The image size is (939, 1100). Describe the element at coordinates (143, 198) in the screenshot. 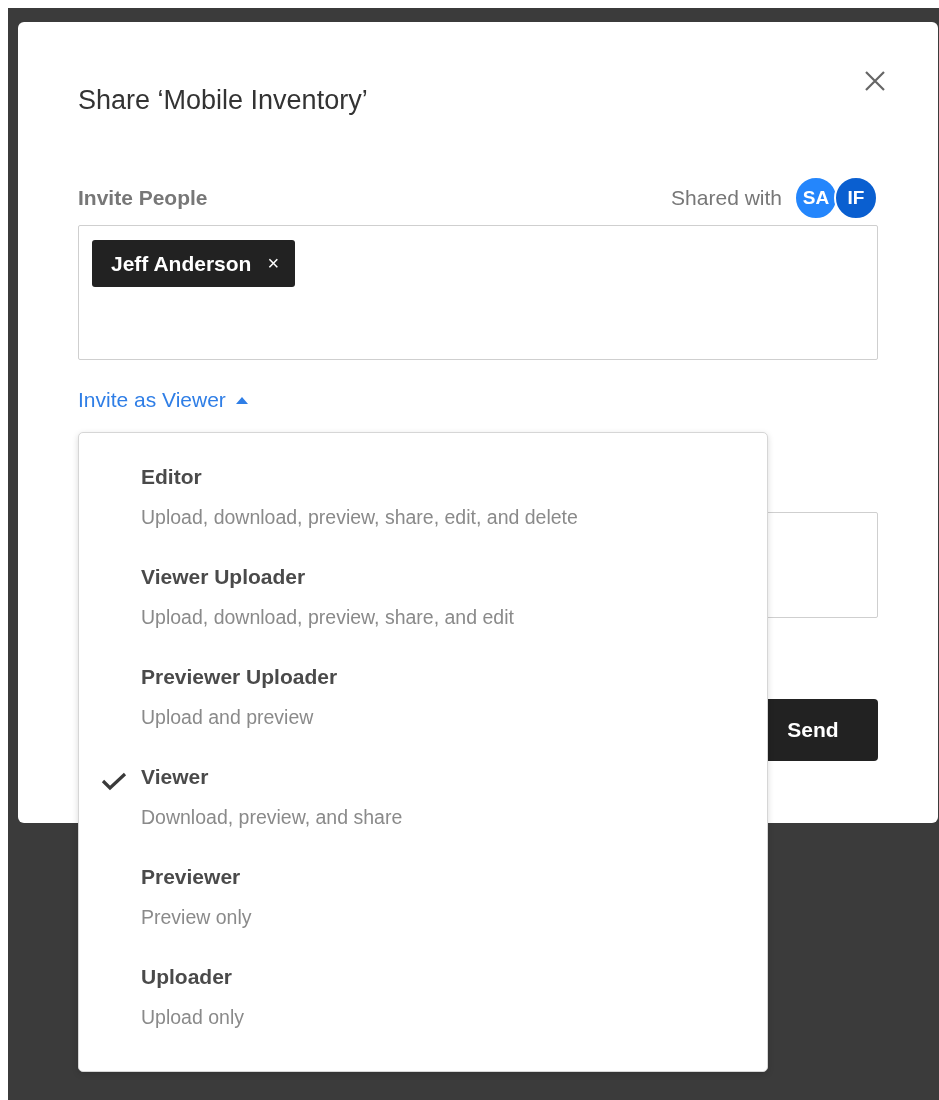

I see `field-label: Invite People` at that location.